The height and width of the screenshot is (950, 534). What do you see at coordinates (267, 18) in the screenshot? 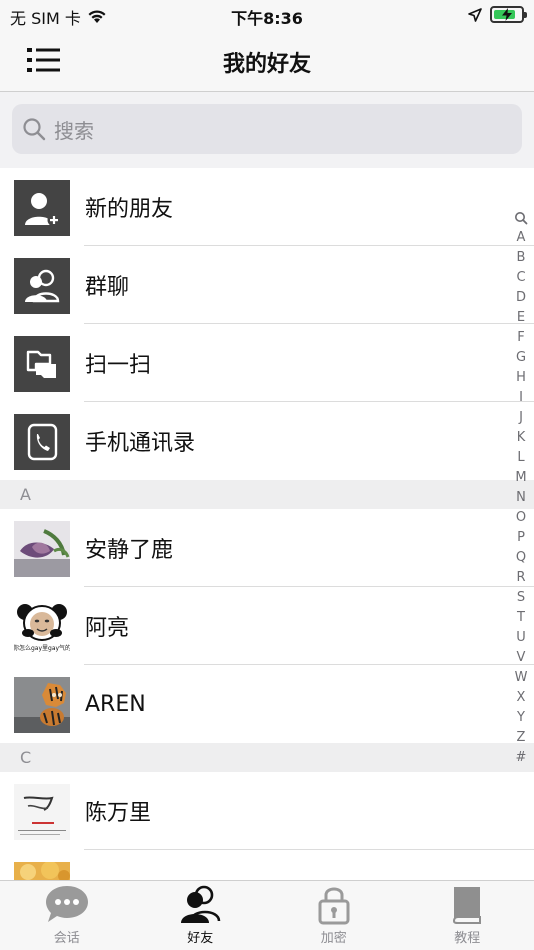
I see `status-time: 下午8:36` at bounding box center [267, 18].